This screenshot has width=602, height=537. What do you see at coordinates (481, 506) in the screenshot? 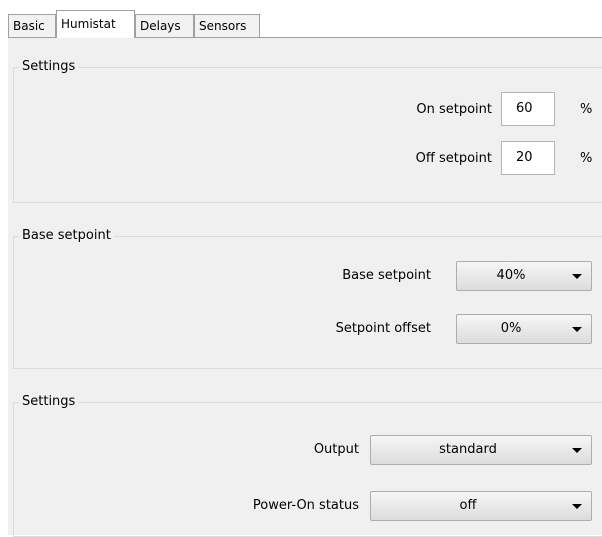
I see `power-on-status-dropdown: off` at bounding box center [481, 506].